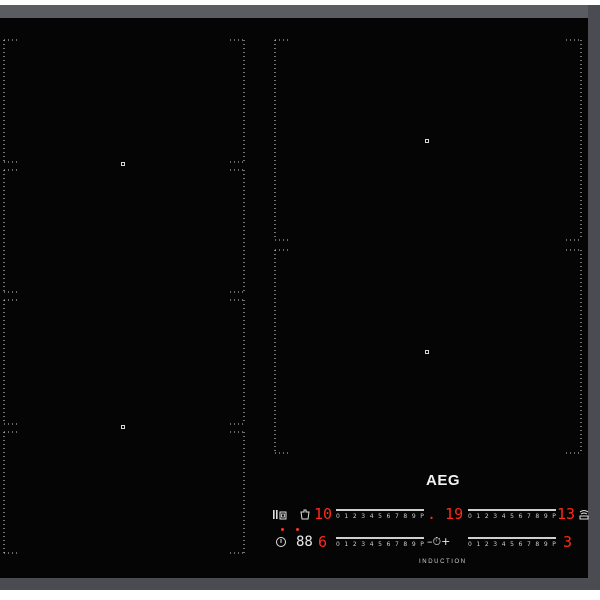 The width and height of the screenshot is (600, 600). What do you see at coordinates (124, 492) in the screenshot?
I see `zone-left-bottom-outline` at bounding box center [124, 492].